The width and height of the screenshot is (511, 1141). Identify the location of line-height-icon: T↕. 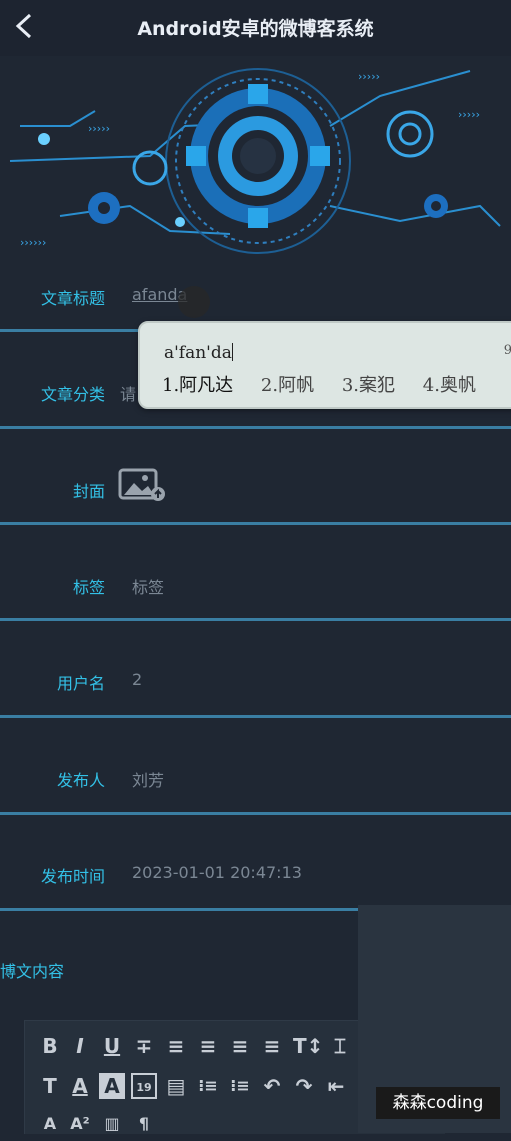
(308, 1046).